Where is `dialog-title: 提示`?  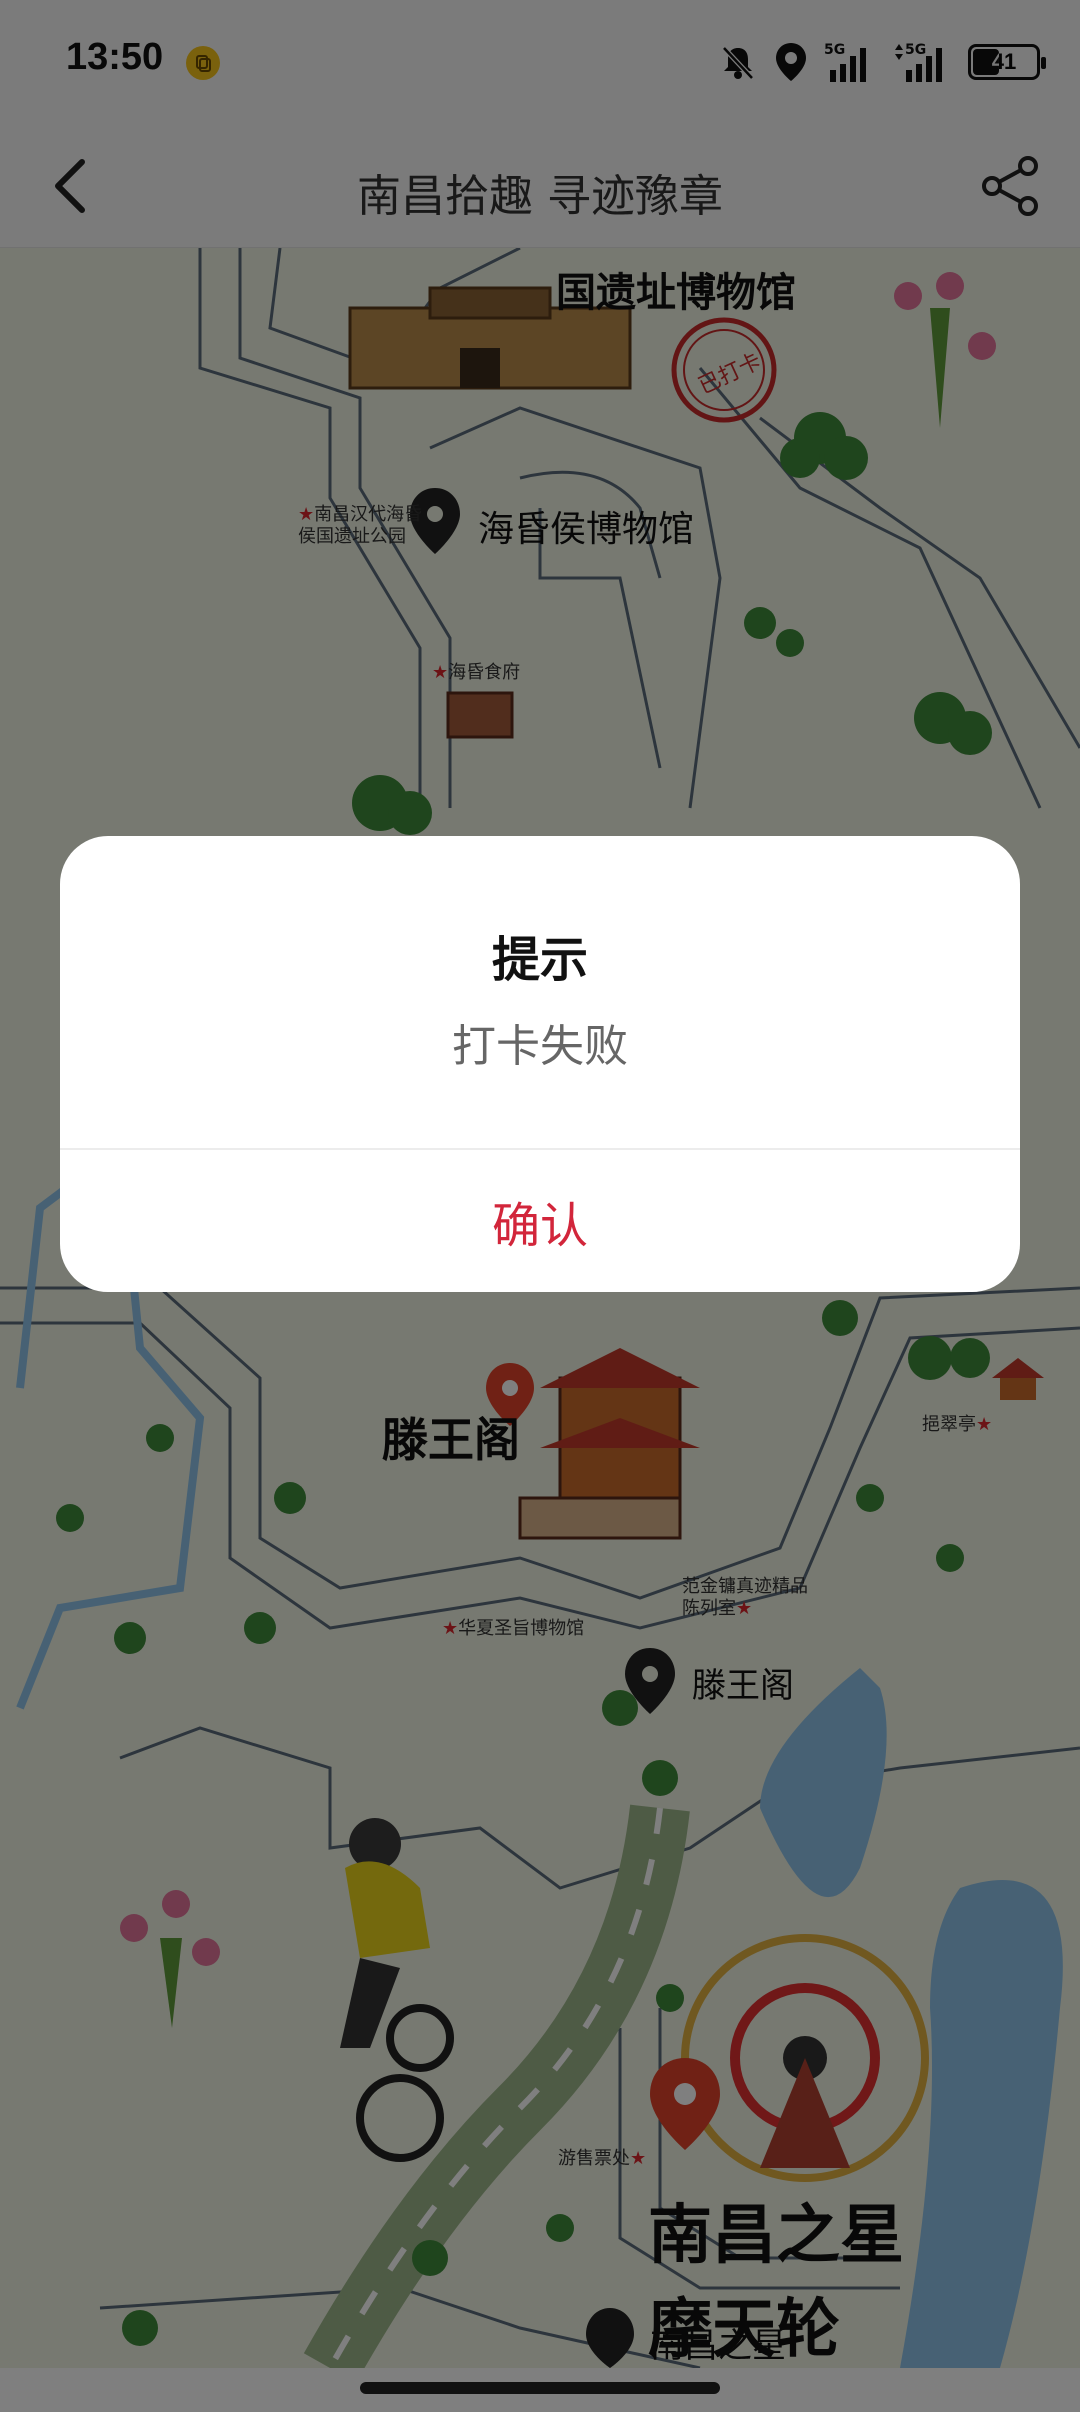
dialog-title: 提示 is located at coordinates (539, 960).